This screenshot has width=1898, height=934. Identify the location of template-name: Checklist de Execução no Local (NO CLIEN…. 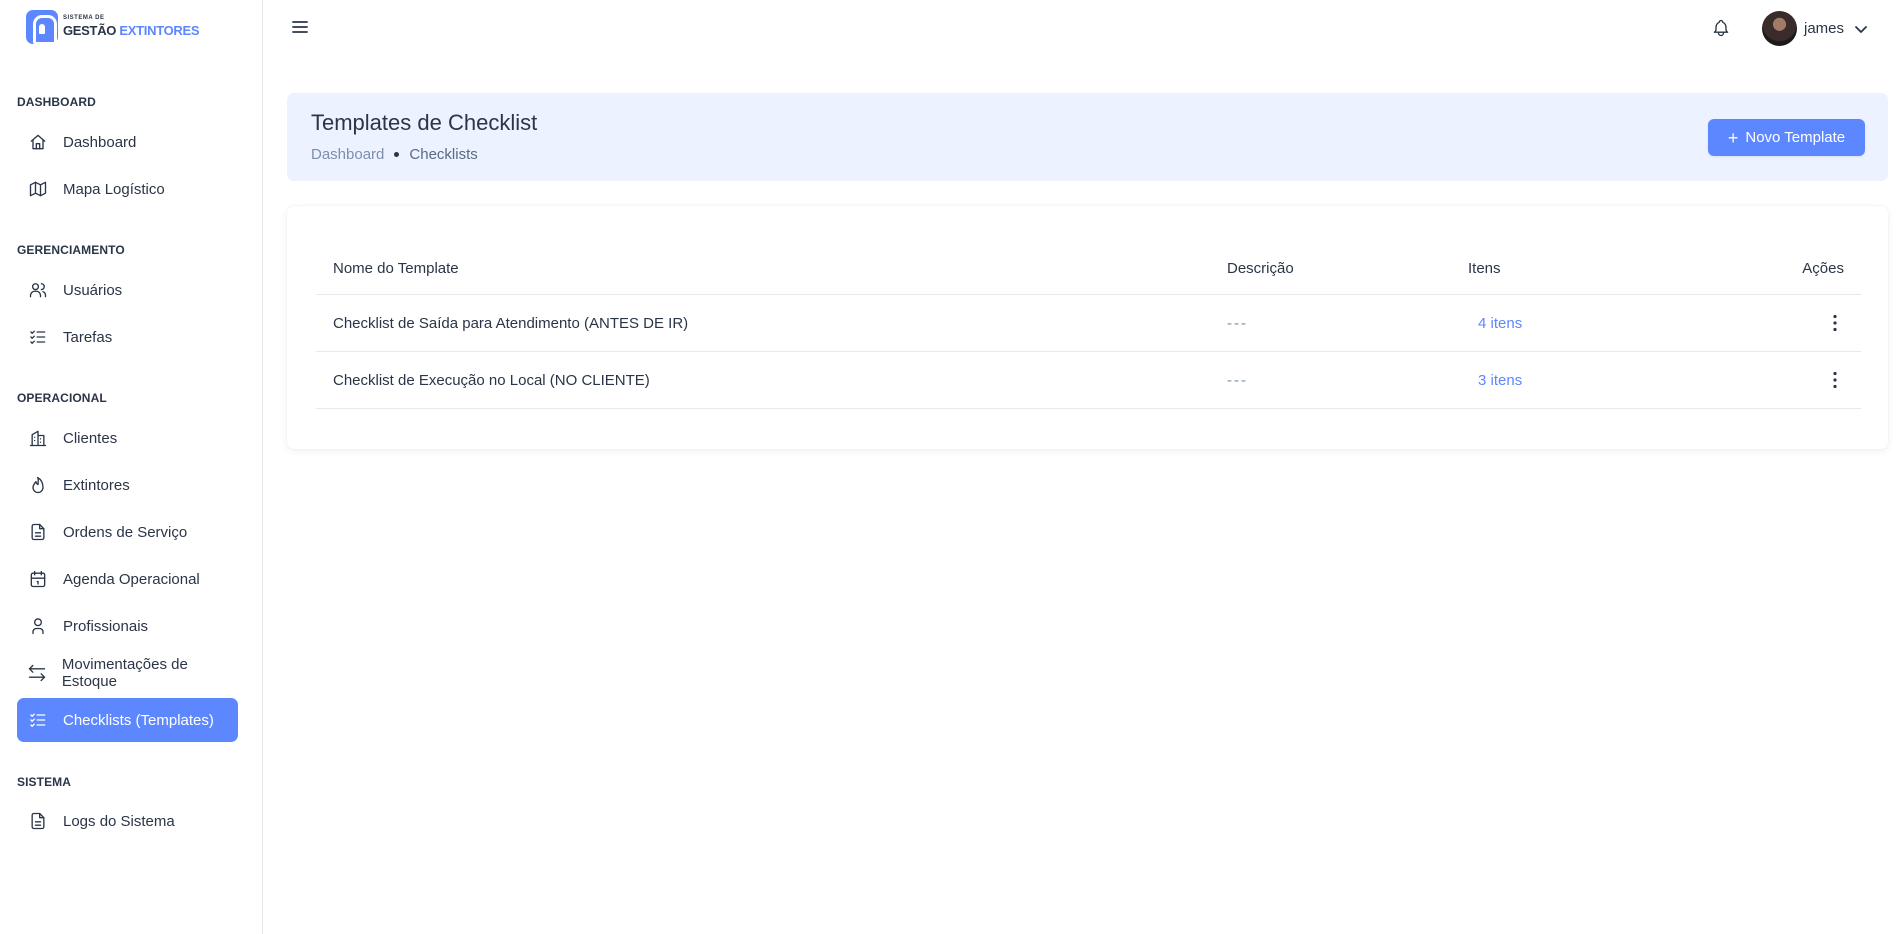
(491, 380).